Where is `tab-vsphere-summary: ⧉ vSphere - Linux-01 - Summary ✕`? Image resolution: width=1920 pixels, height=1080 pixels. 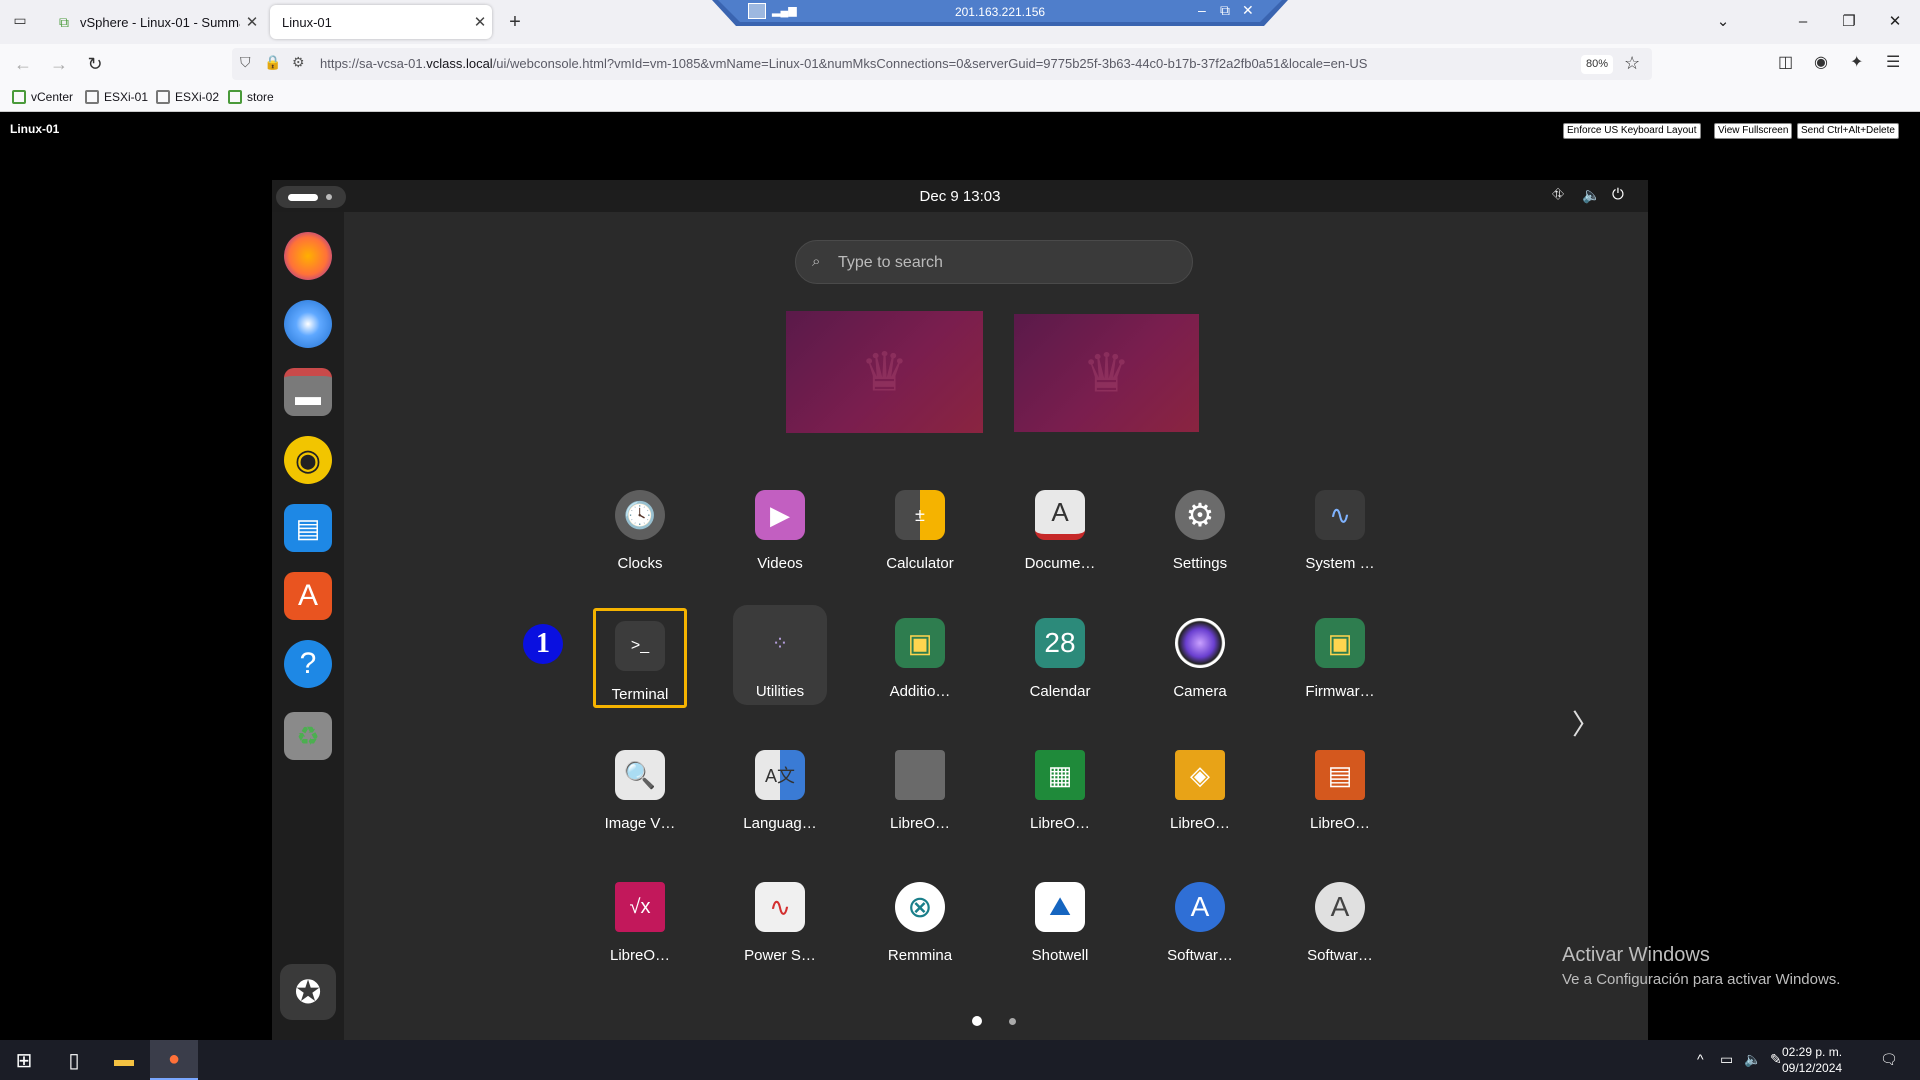 tab-vsphere-summary: ⧉ vSphere - Linux-01 - Summary ✕ is located at coordinates (154, 22).